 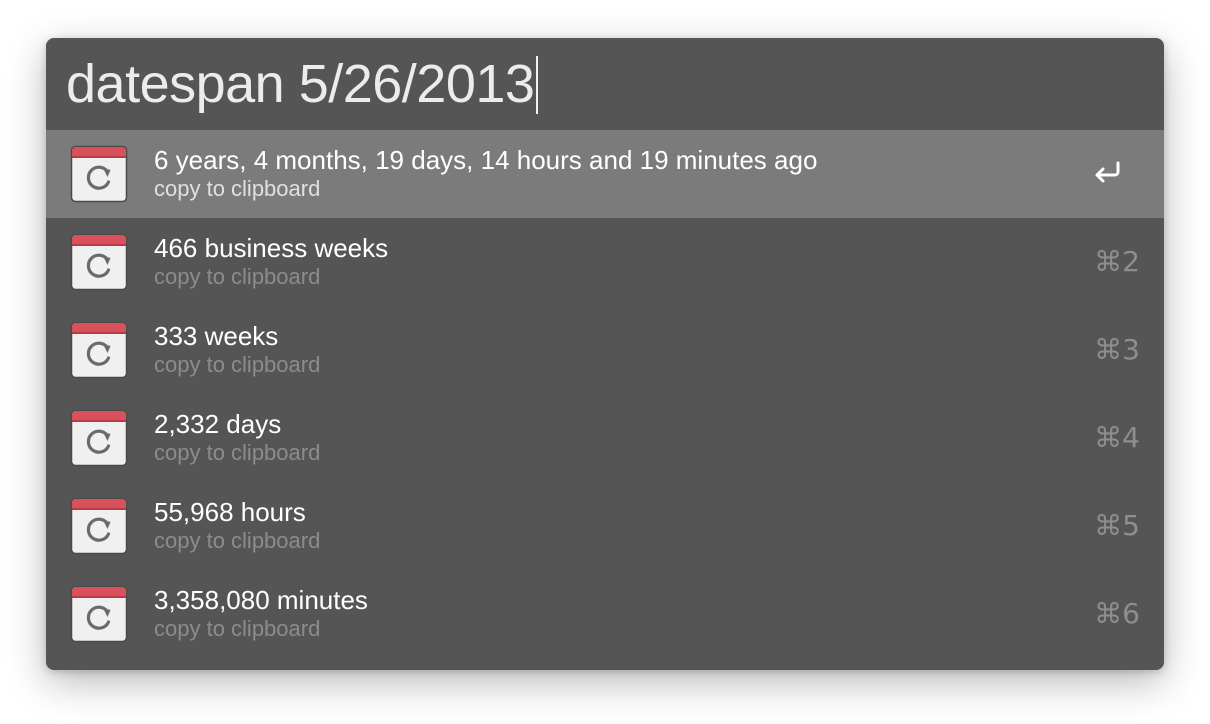 What do you see at coordinates (605, 526) in the screenshot?
I see `result-row-5: 55,968 hours copy to clipboard ⌘5` at bounding box center [605, 526].